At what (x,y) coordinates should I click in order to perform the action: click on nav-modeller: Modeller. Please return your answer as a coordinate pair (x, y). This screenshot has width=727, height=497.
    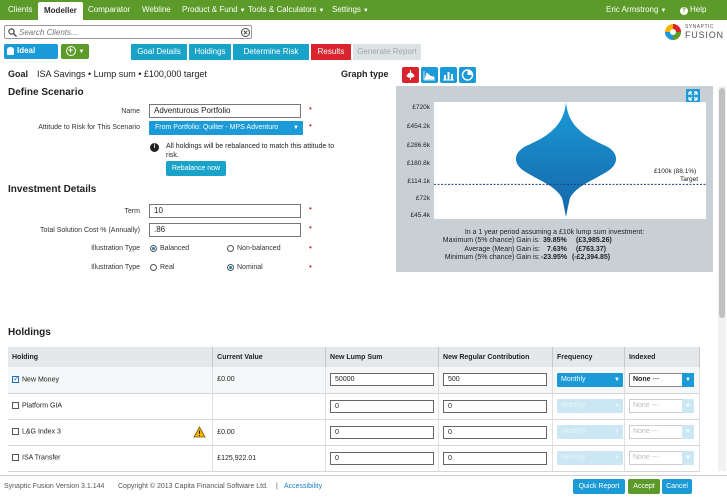
    Looking at the image, I should click on (60, 11).